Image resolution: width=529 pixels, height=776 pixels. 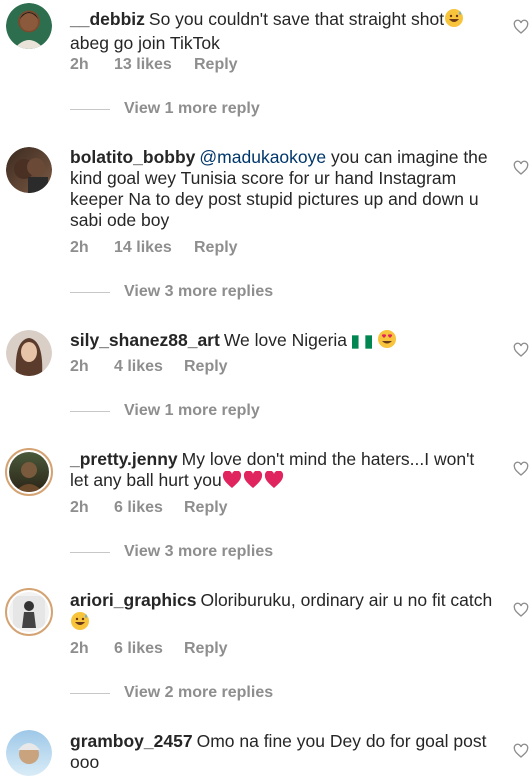 What do you see at coordinates (253, 482) in the screenshot?
I see `red-hearts-emoji-icon` at bounding box center [253, 482].